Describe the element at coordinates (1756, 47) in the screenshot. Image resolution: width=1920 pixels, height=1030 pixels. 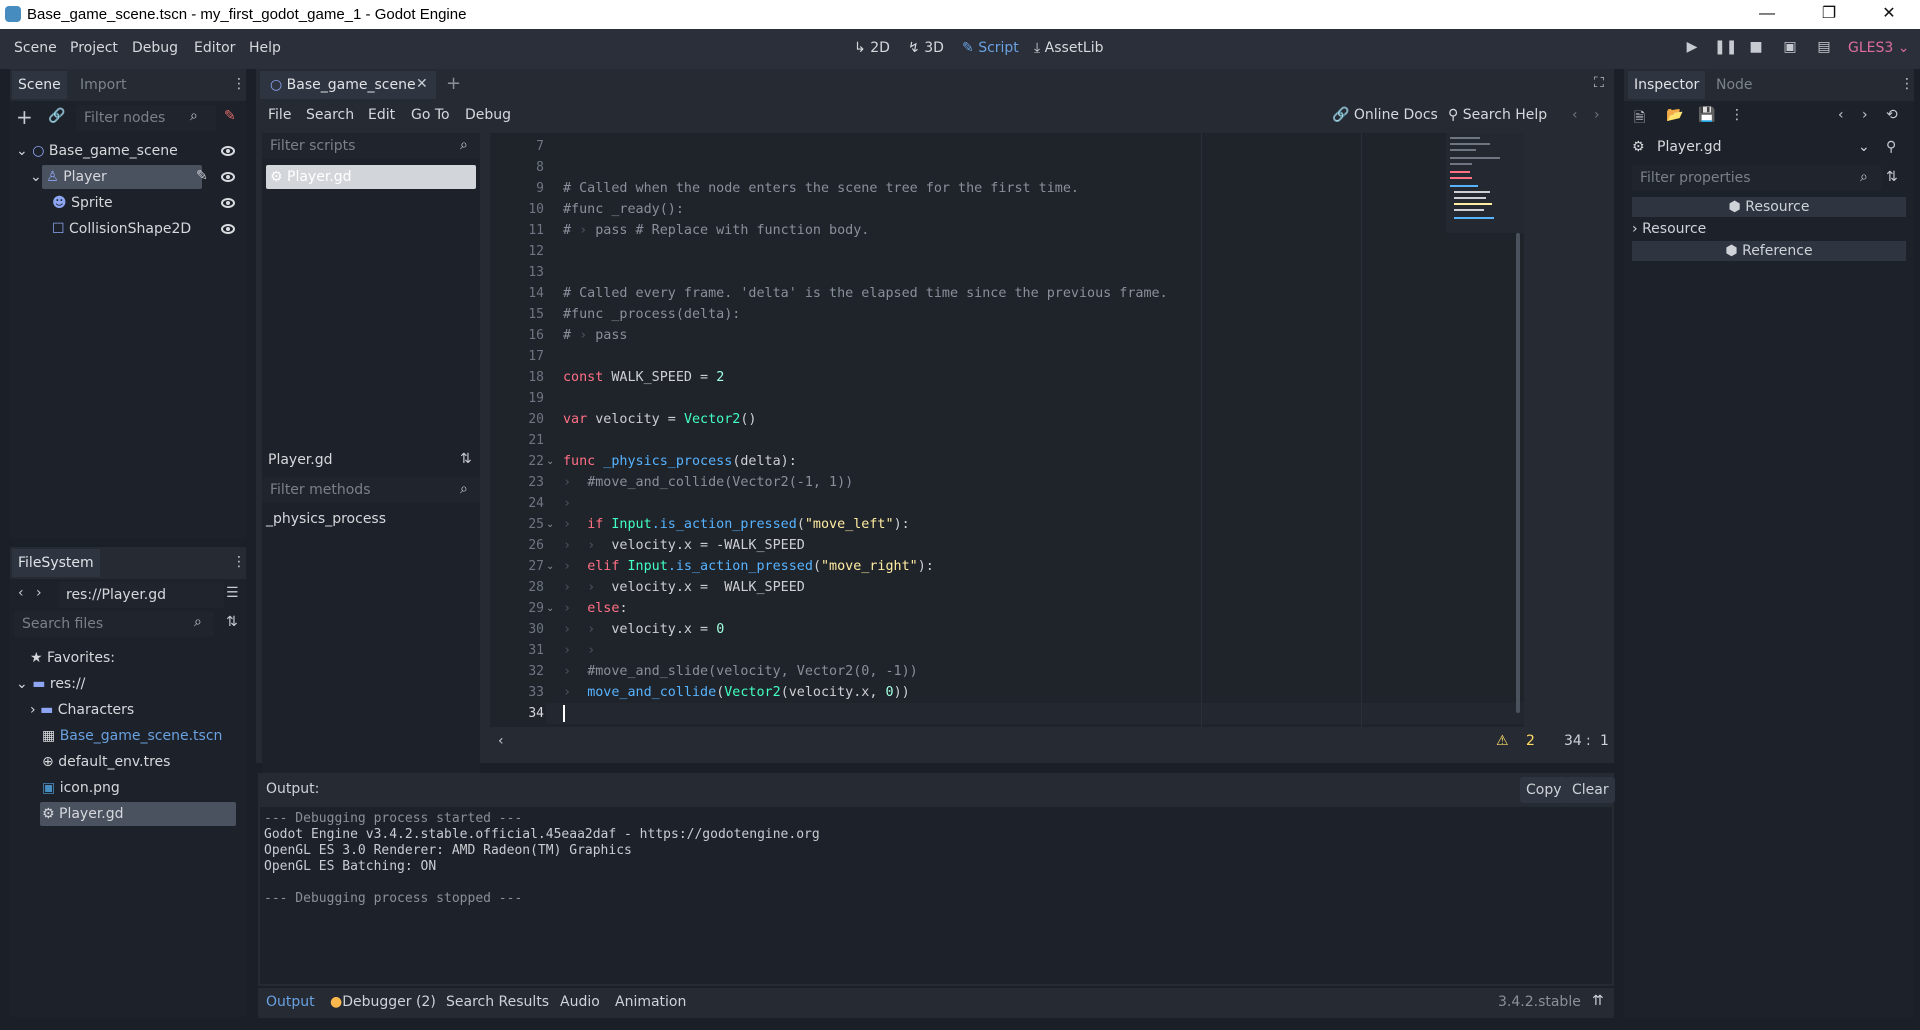
I see `stop-icon: ■` at that location.